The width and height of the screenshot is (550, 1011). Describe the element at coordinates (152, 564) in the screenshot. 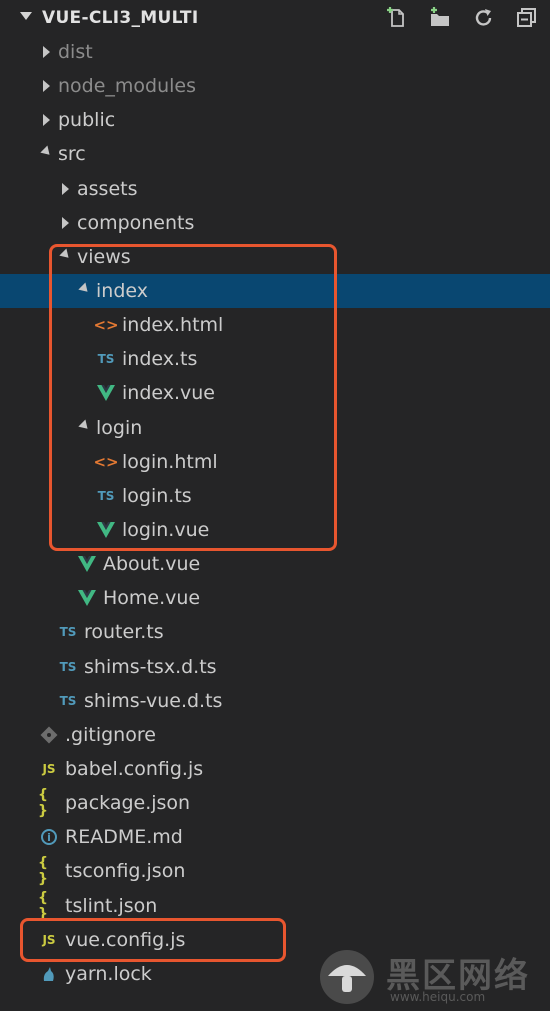

I see `tree-item-label: About.vue` at that location.